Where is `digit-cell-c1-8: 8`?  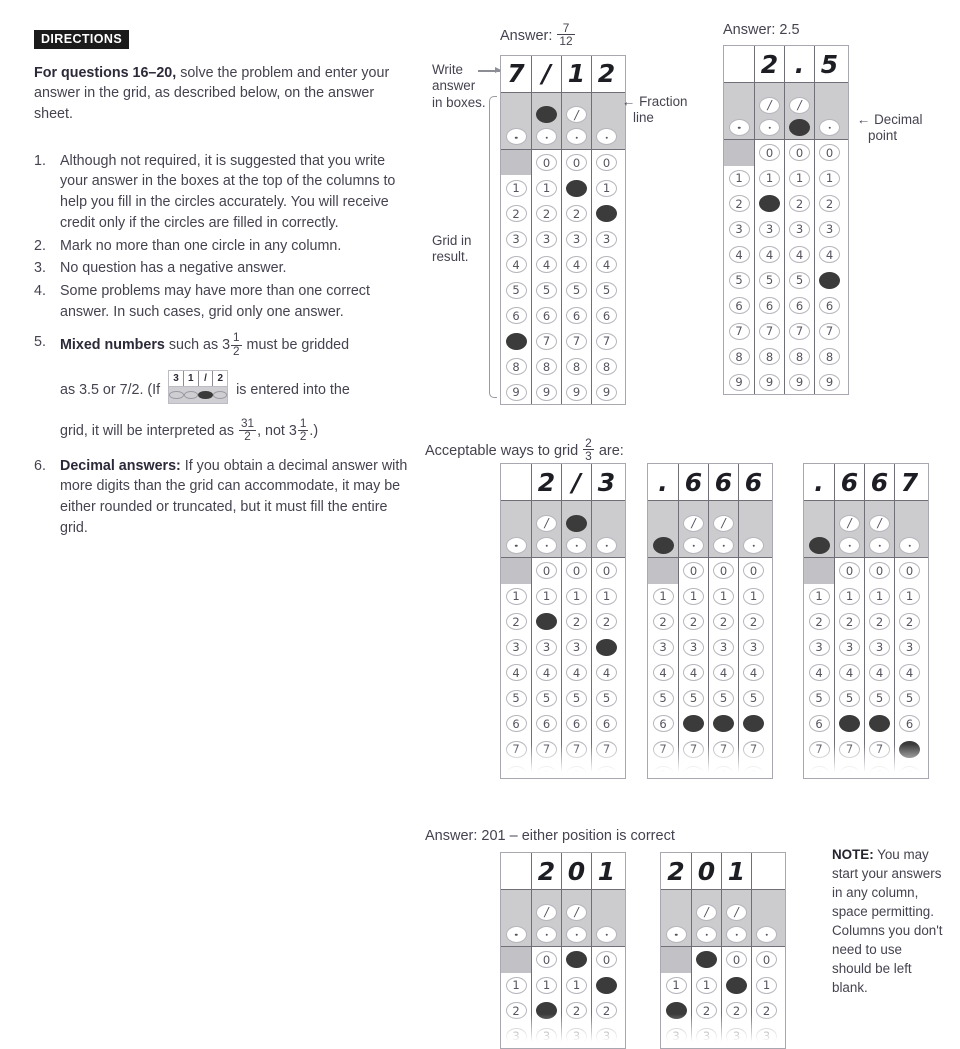 digit-cell-c1-8: 8 is located at coordinates (739, 357).